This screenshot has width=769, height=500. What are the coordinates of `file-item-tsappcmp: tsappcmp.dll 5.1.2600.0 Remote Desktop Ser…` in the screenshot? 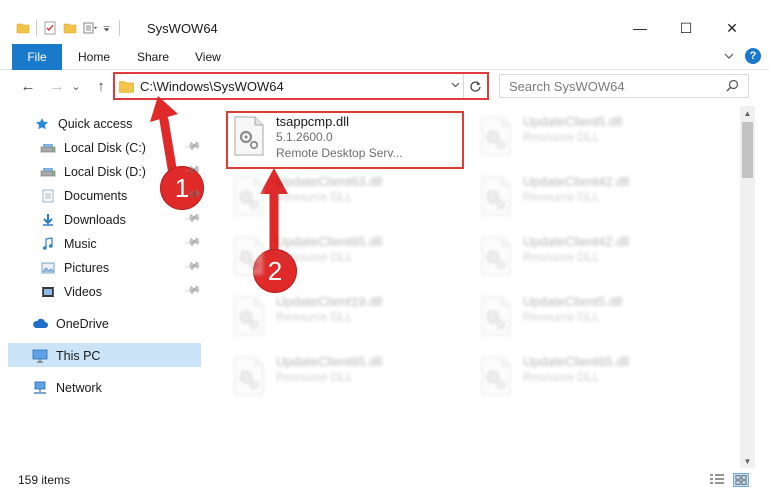 It's located at (345, 133).